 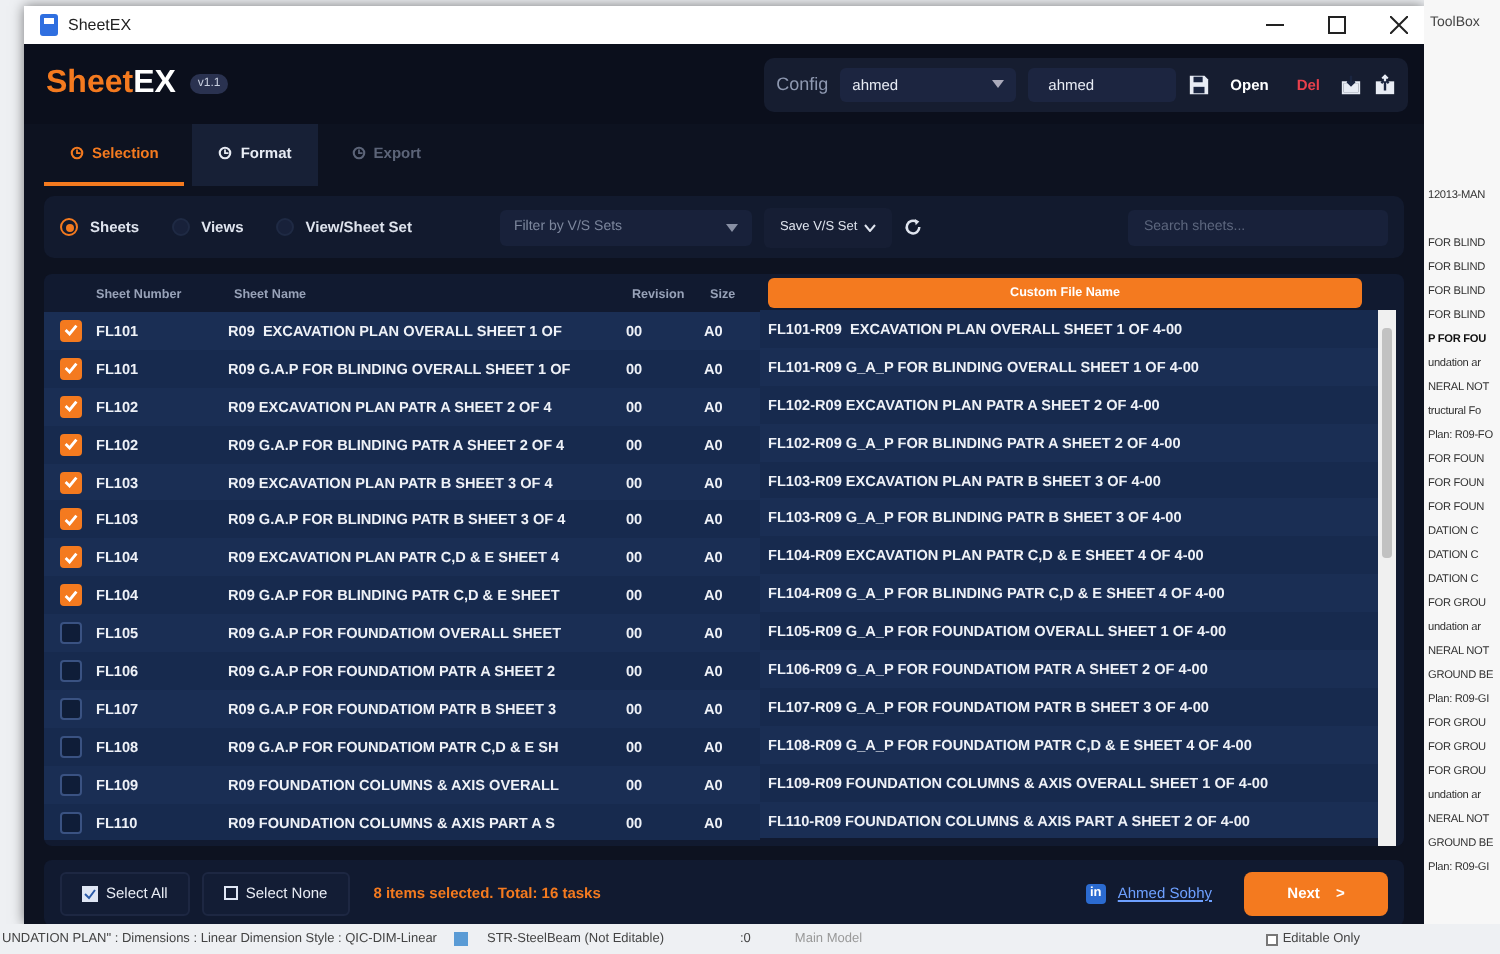 I want to click on config-label: Config, so click(x=802, y=84).